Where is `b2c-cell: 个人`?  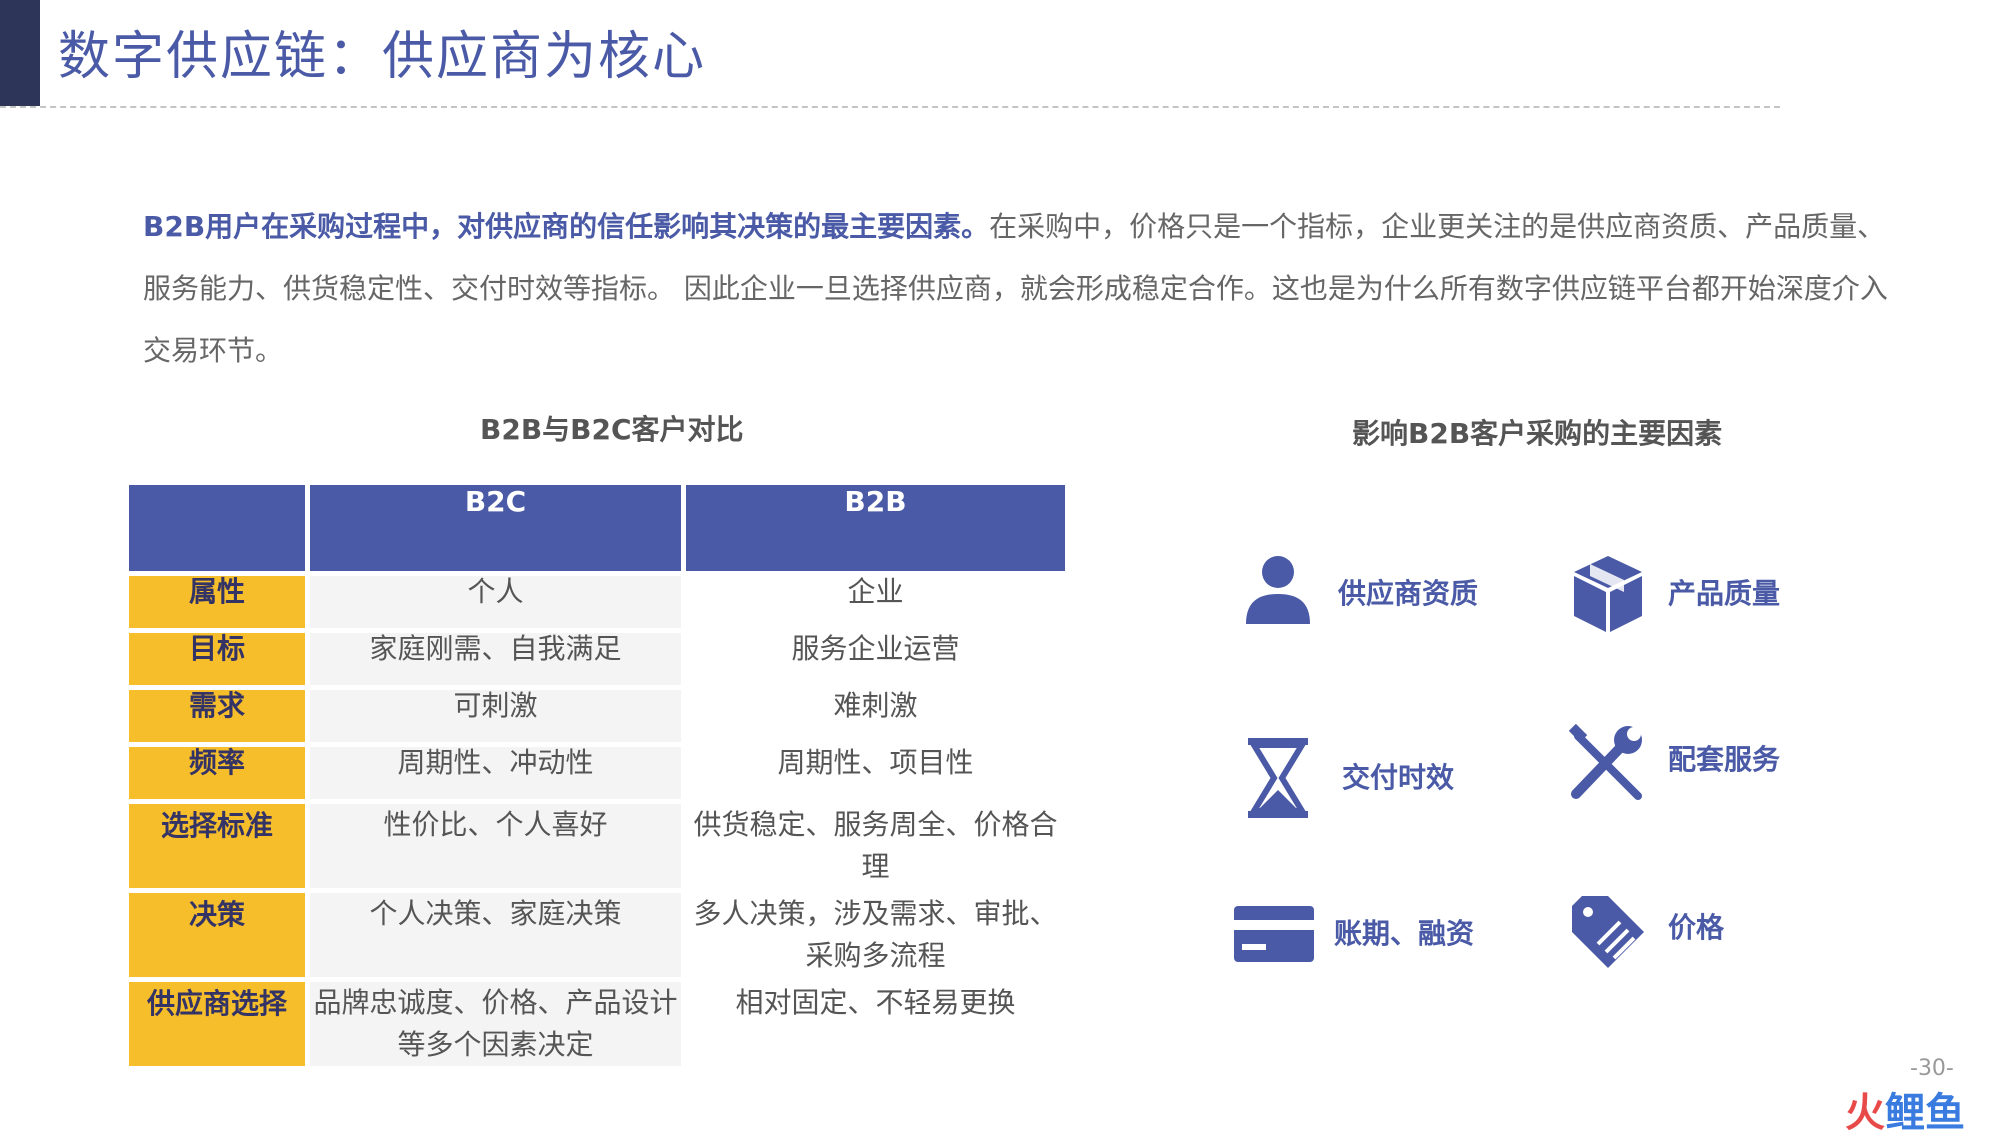
b2c-cell: 个人 is located at coordinates (495, 602).